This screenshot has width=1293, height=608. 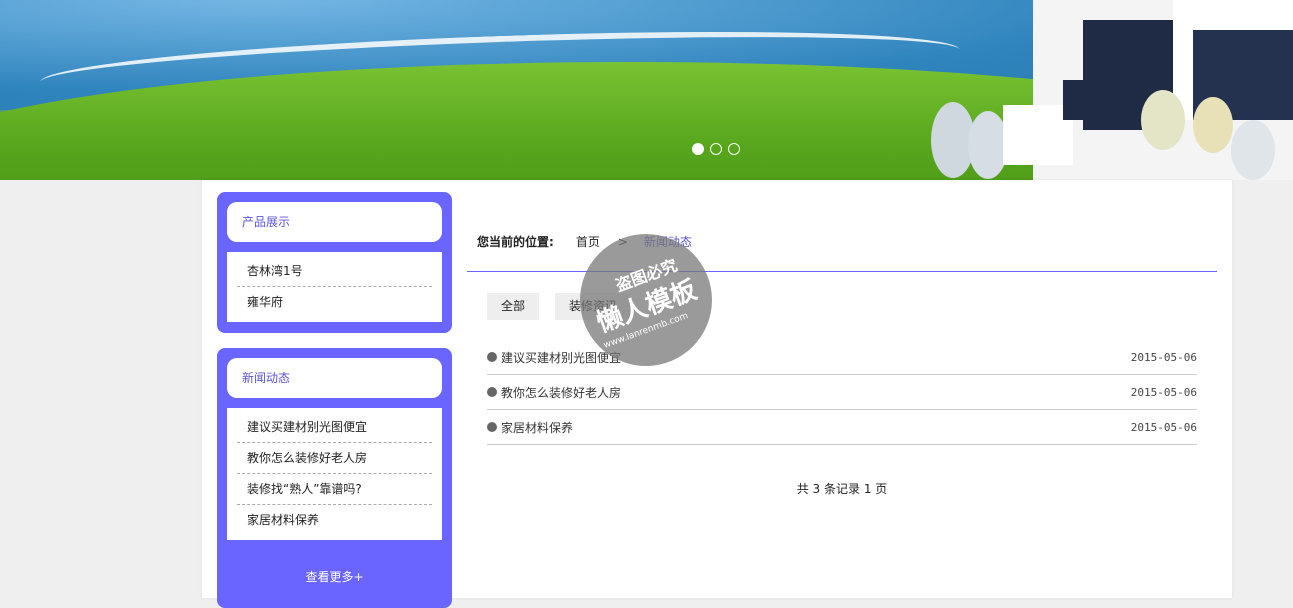 I want to click on sidebar-product-item: 雍华府, so click(x=334, y=302).